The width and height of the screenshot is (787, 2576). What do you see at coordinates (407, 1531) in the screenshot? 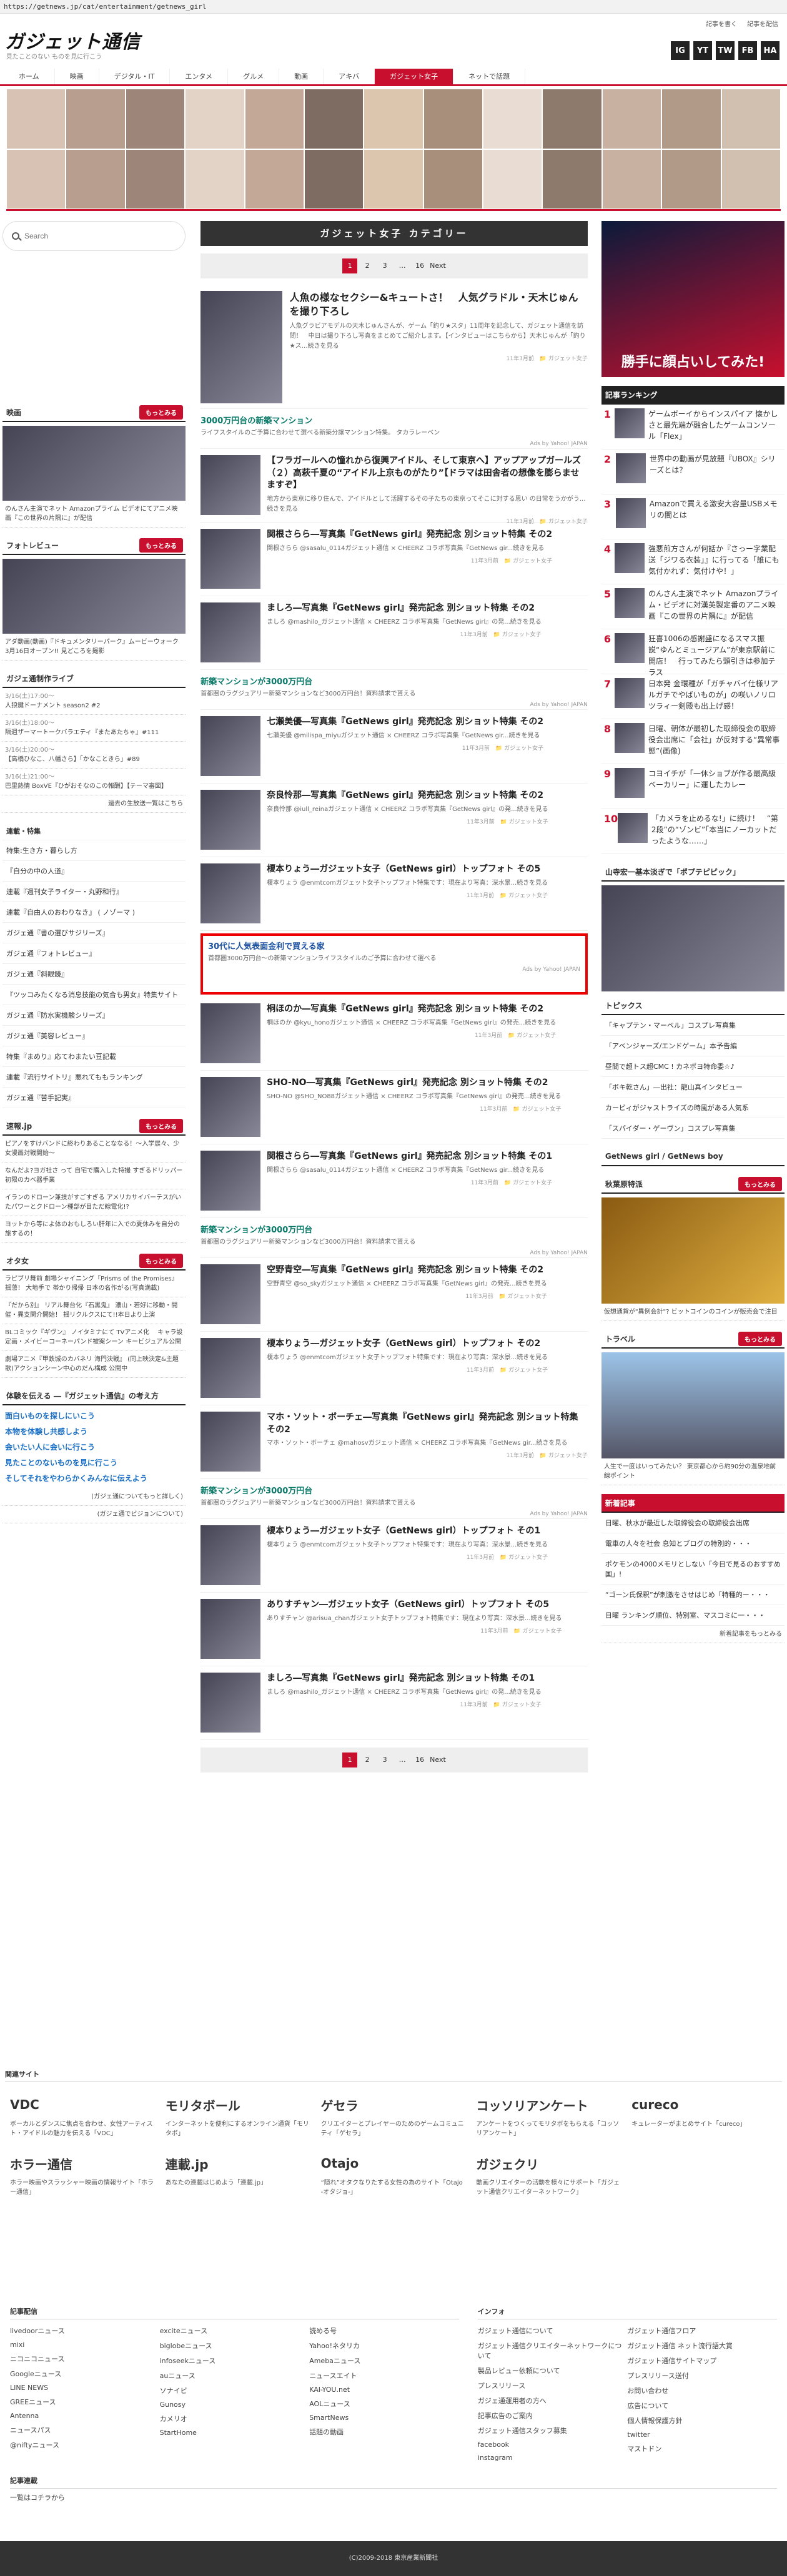
I see `article-title: 榎本りょう―ガジェット女子（GetNews girl）トップフォト その1` at bounding box center [407, 1531].